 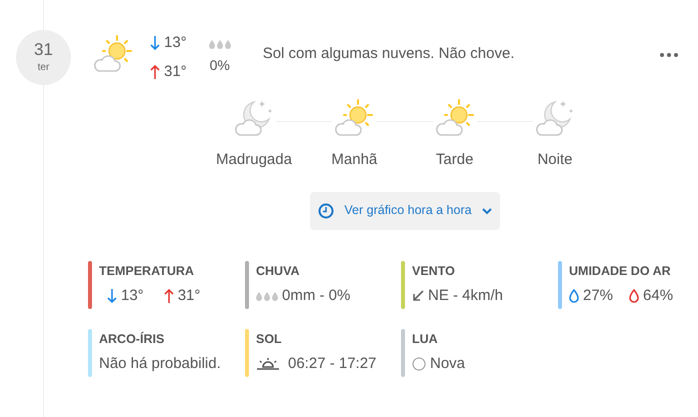 I want to click on hourly-chart-button: Ver gráfico hora a hora, so click(x=405, y=211).